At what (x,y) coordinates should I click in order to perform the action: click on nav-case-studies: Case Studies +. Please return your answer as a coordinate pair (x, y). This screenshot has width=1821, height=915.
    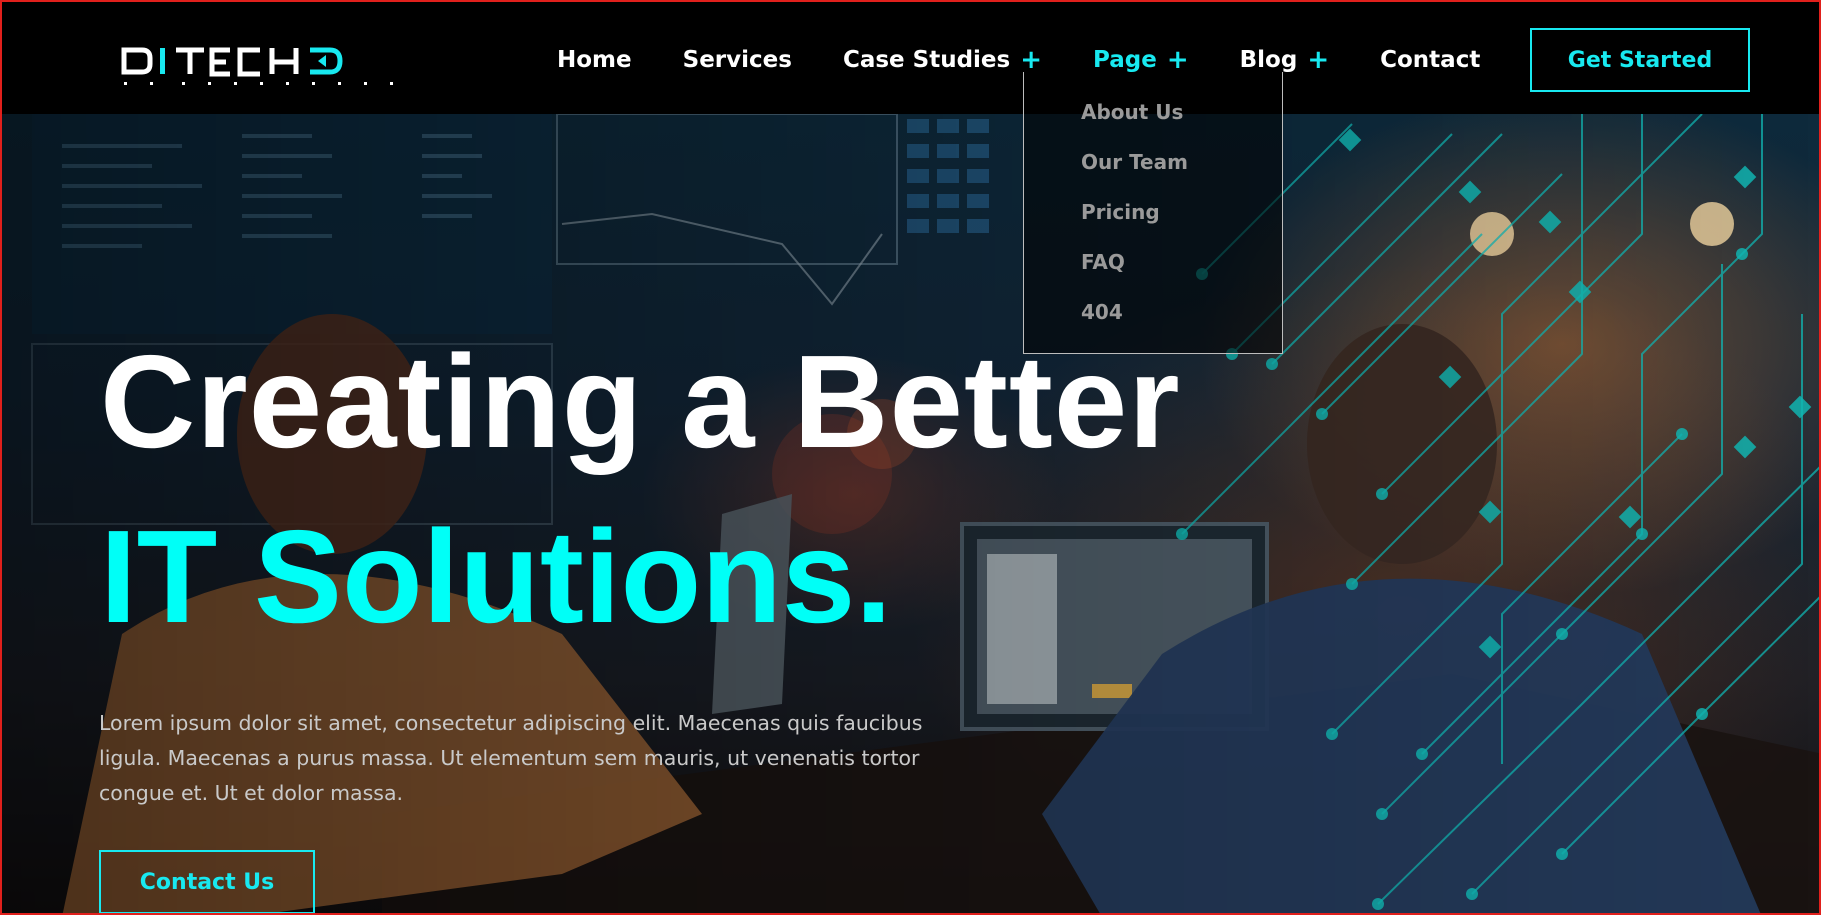
    Looking at the image, I should click on (942, 60).